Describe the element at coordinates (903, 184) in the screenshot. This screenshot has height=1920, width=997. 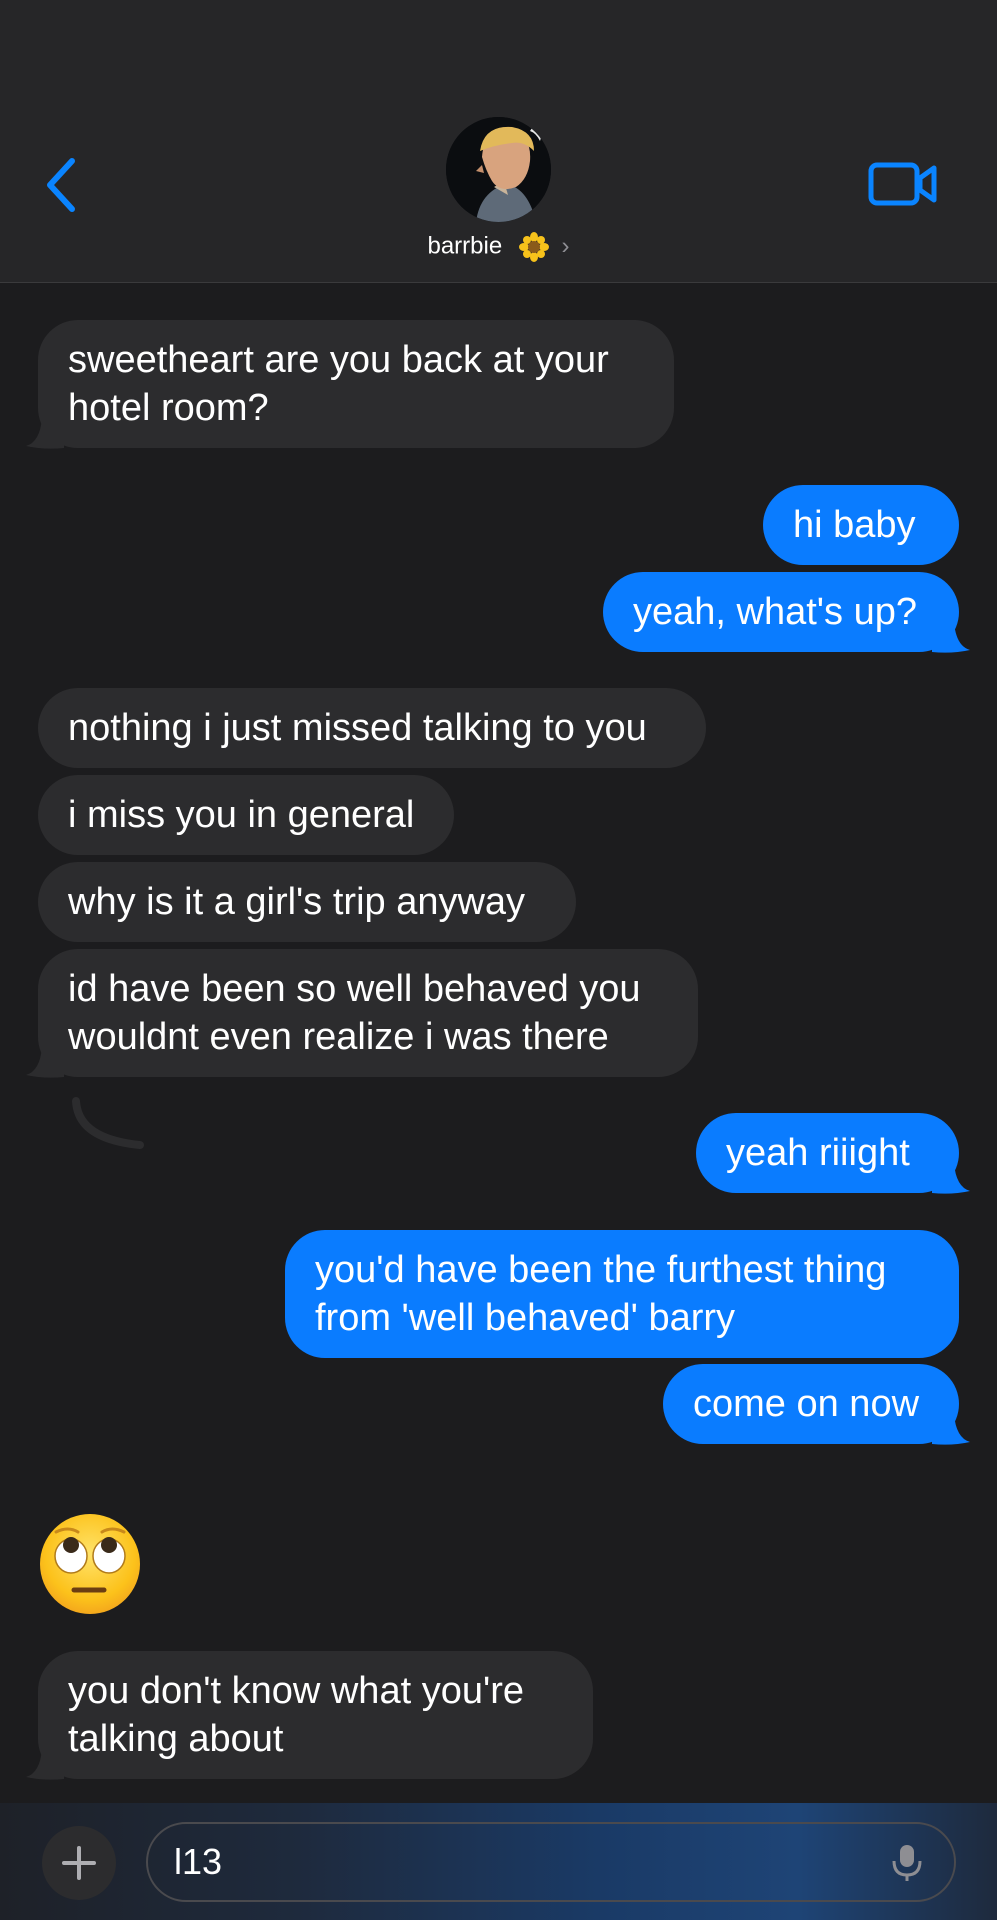
I see `video-camera-icon` at that location.